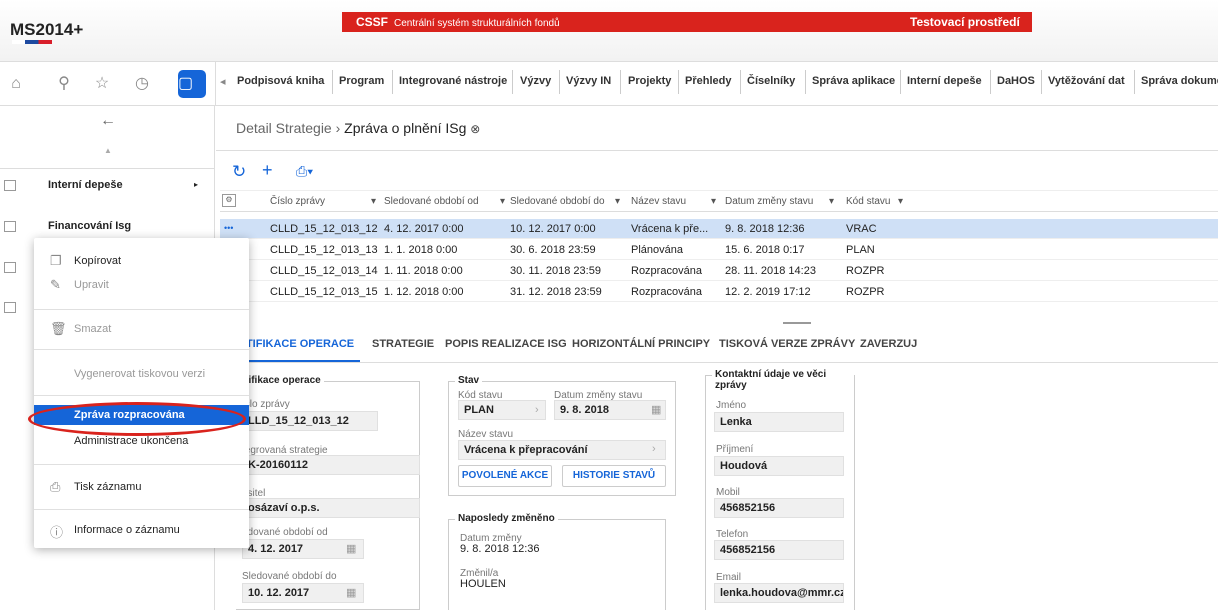 The width and height of the screenshot is (1218, 610). Describe the element at coordinates (405, 128) in the screenshot. I see `breadcrumb-current: Zpráva o plnění ISg` at that location.